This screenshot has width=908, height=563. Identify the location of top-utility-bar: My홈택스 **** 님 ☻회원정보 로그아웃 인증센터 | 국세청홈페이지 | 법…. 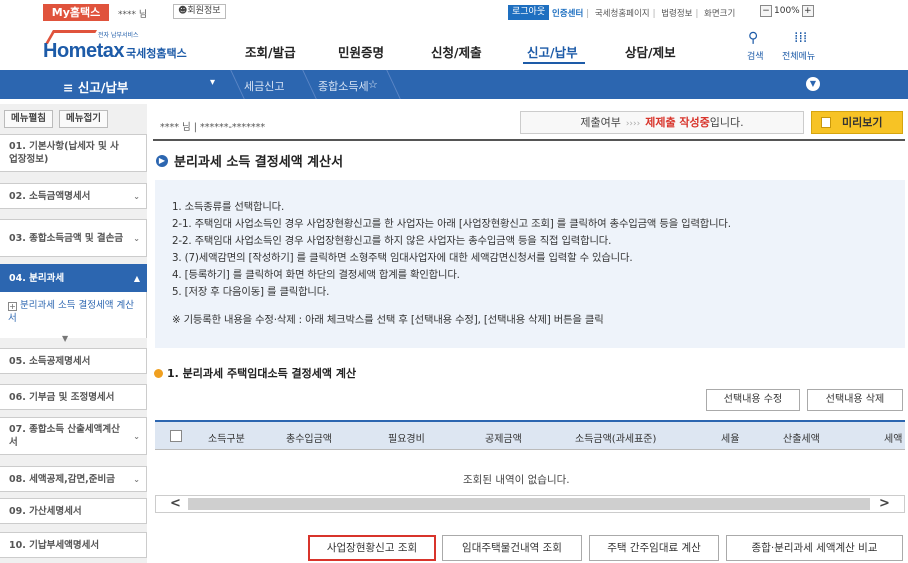
(454, 11).